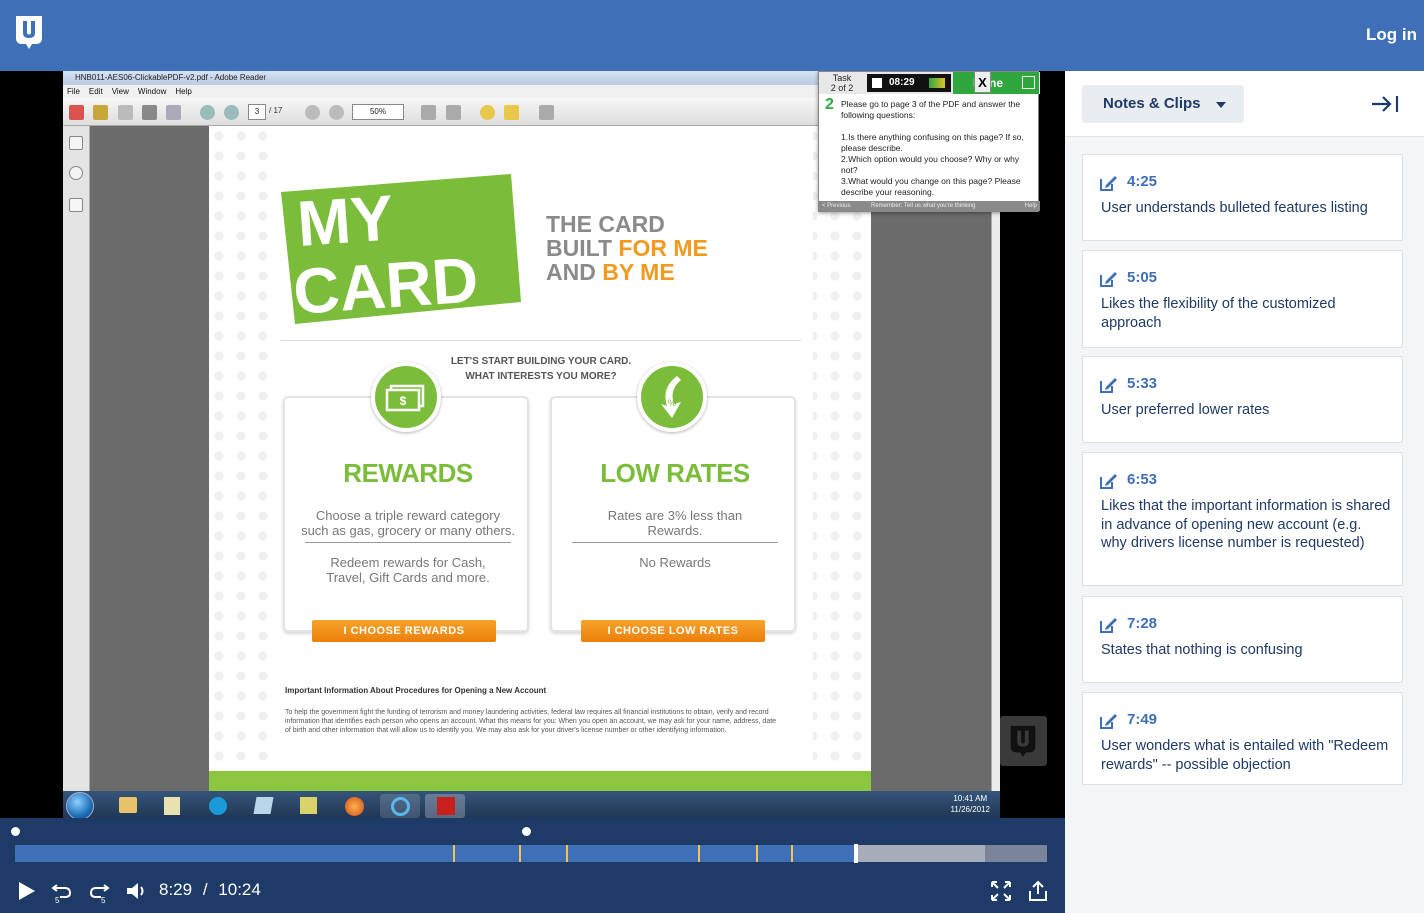 The image size is (1424, 913). I want to click on svg-text: CARD, so click(385, 283).